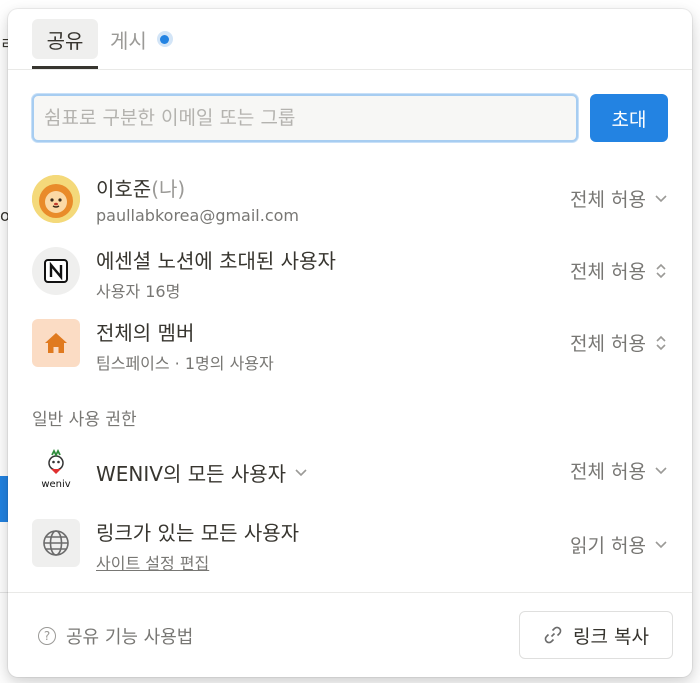 This screenshot has height=683, width=700. I want to click on member-name: 에센셜 노션에 초대된 사용자, so click(216, 261).